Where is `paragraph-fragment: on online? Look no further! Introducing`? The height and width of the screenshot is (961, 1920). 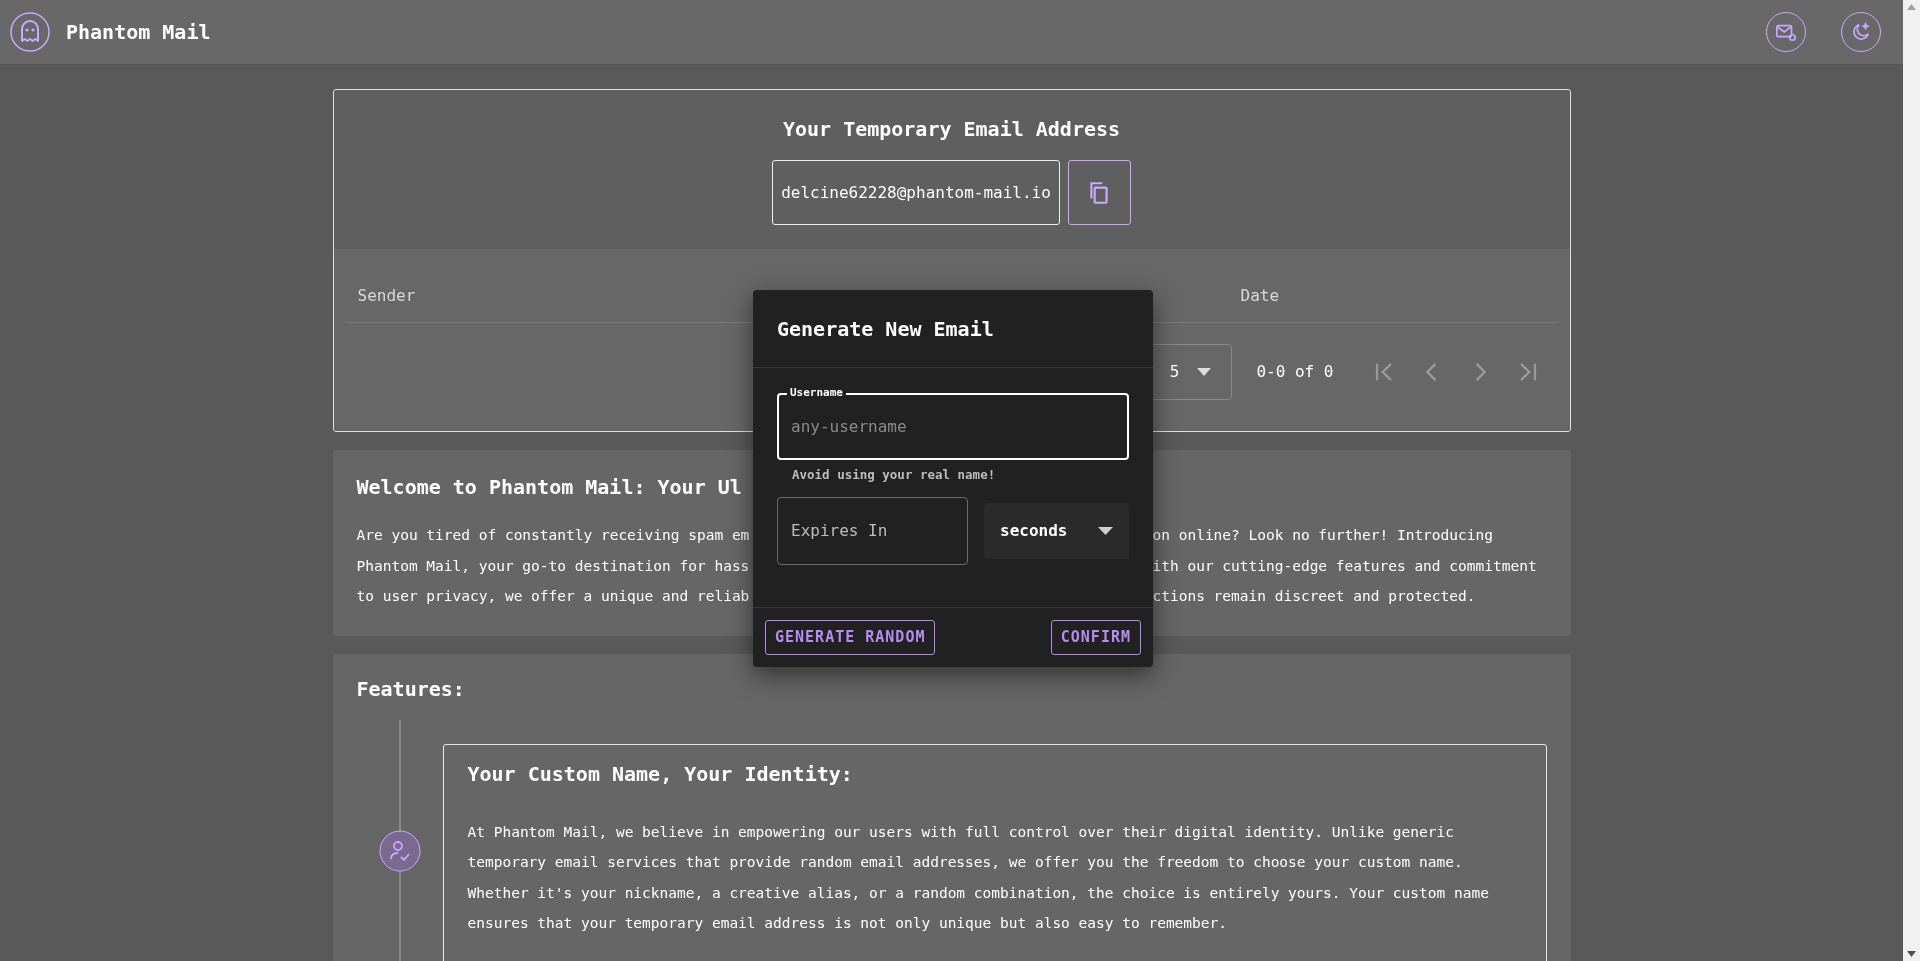 paragraph-fragment: on online? Look no further! Introducing is located at coordinates (1323, 535).